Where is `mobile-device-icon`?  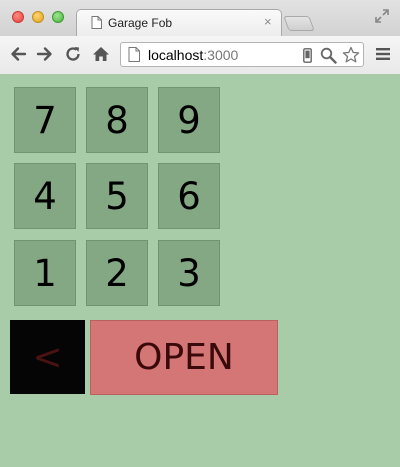
mobile-device-icon is located at coordinates (307, 58).